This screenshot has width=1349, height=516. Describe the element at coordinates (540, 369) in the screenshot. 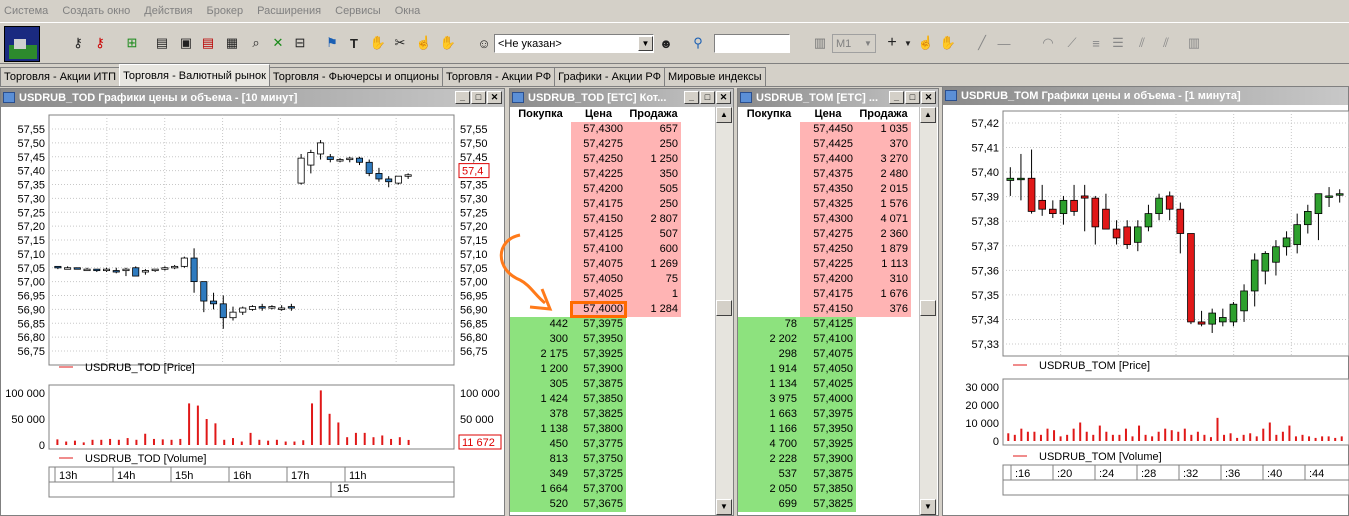

I see `bid-volume: 1 200` at that location.